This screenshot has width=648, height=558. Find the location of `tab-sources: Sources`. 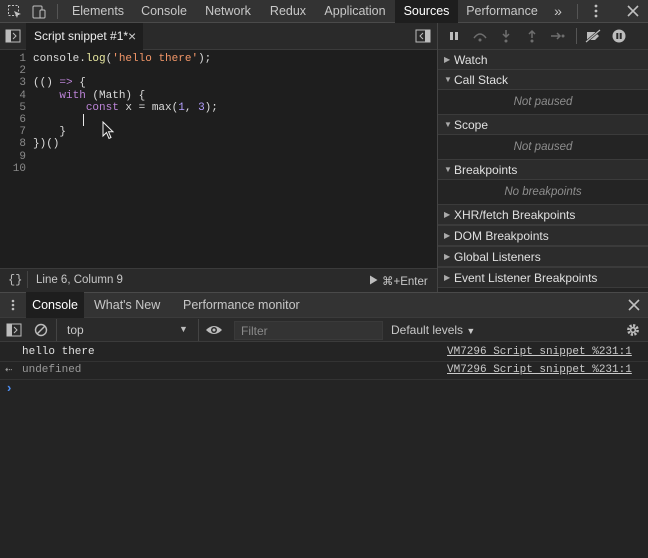

tab-sources: Sources is located at coordinates (426, 11).